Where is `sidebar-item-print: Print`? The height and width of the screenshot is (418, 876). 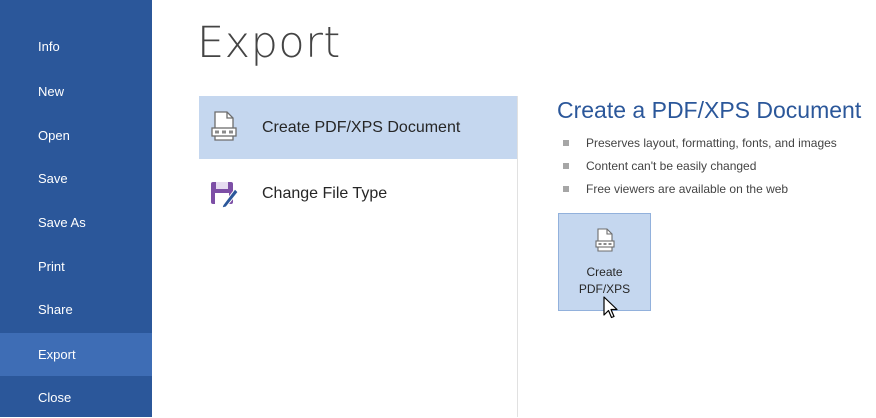 sidebar-item-print: Print is located at coordinates (76, 267).